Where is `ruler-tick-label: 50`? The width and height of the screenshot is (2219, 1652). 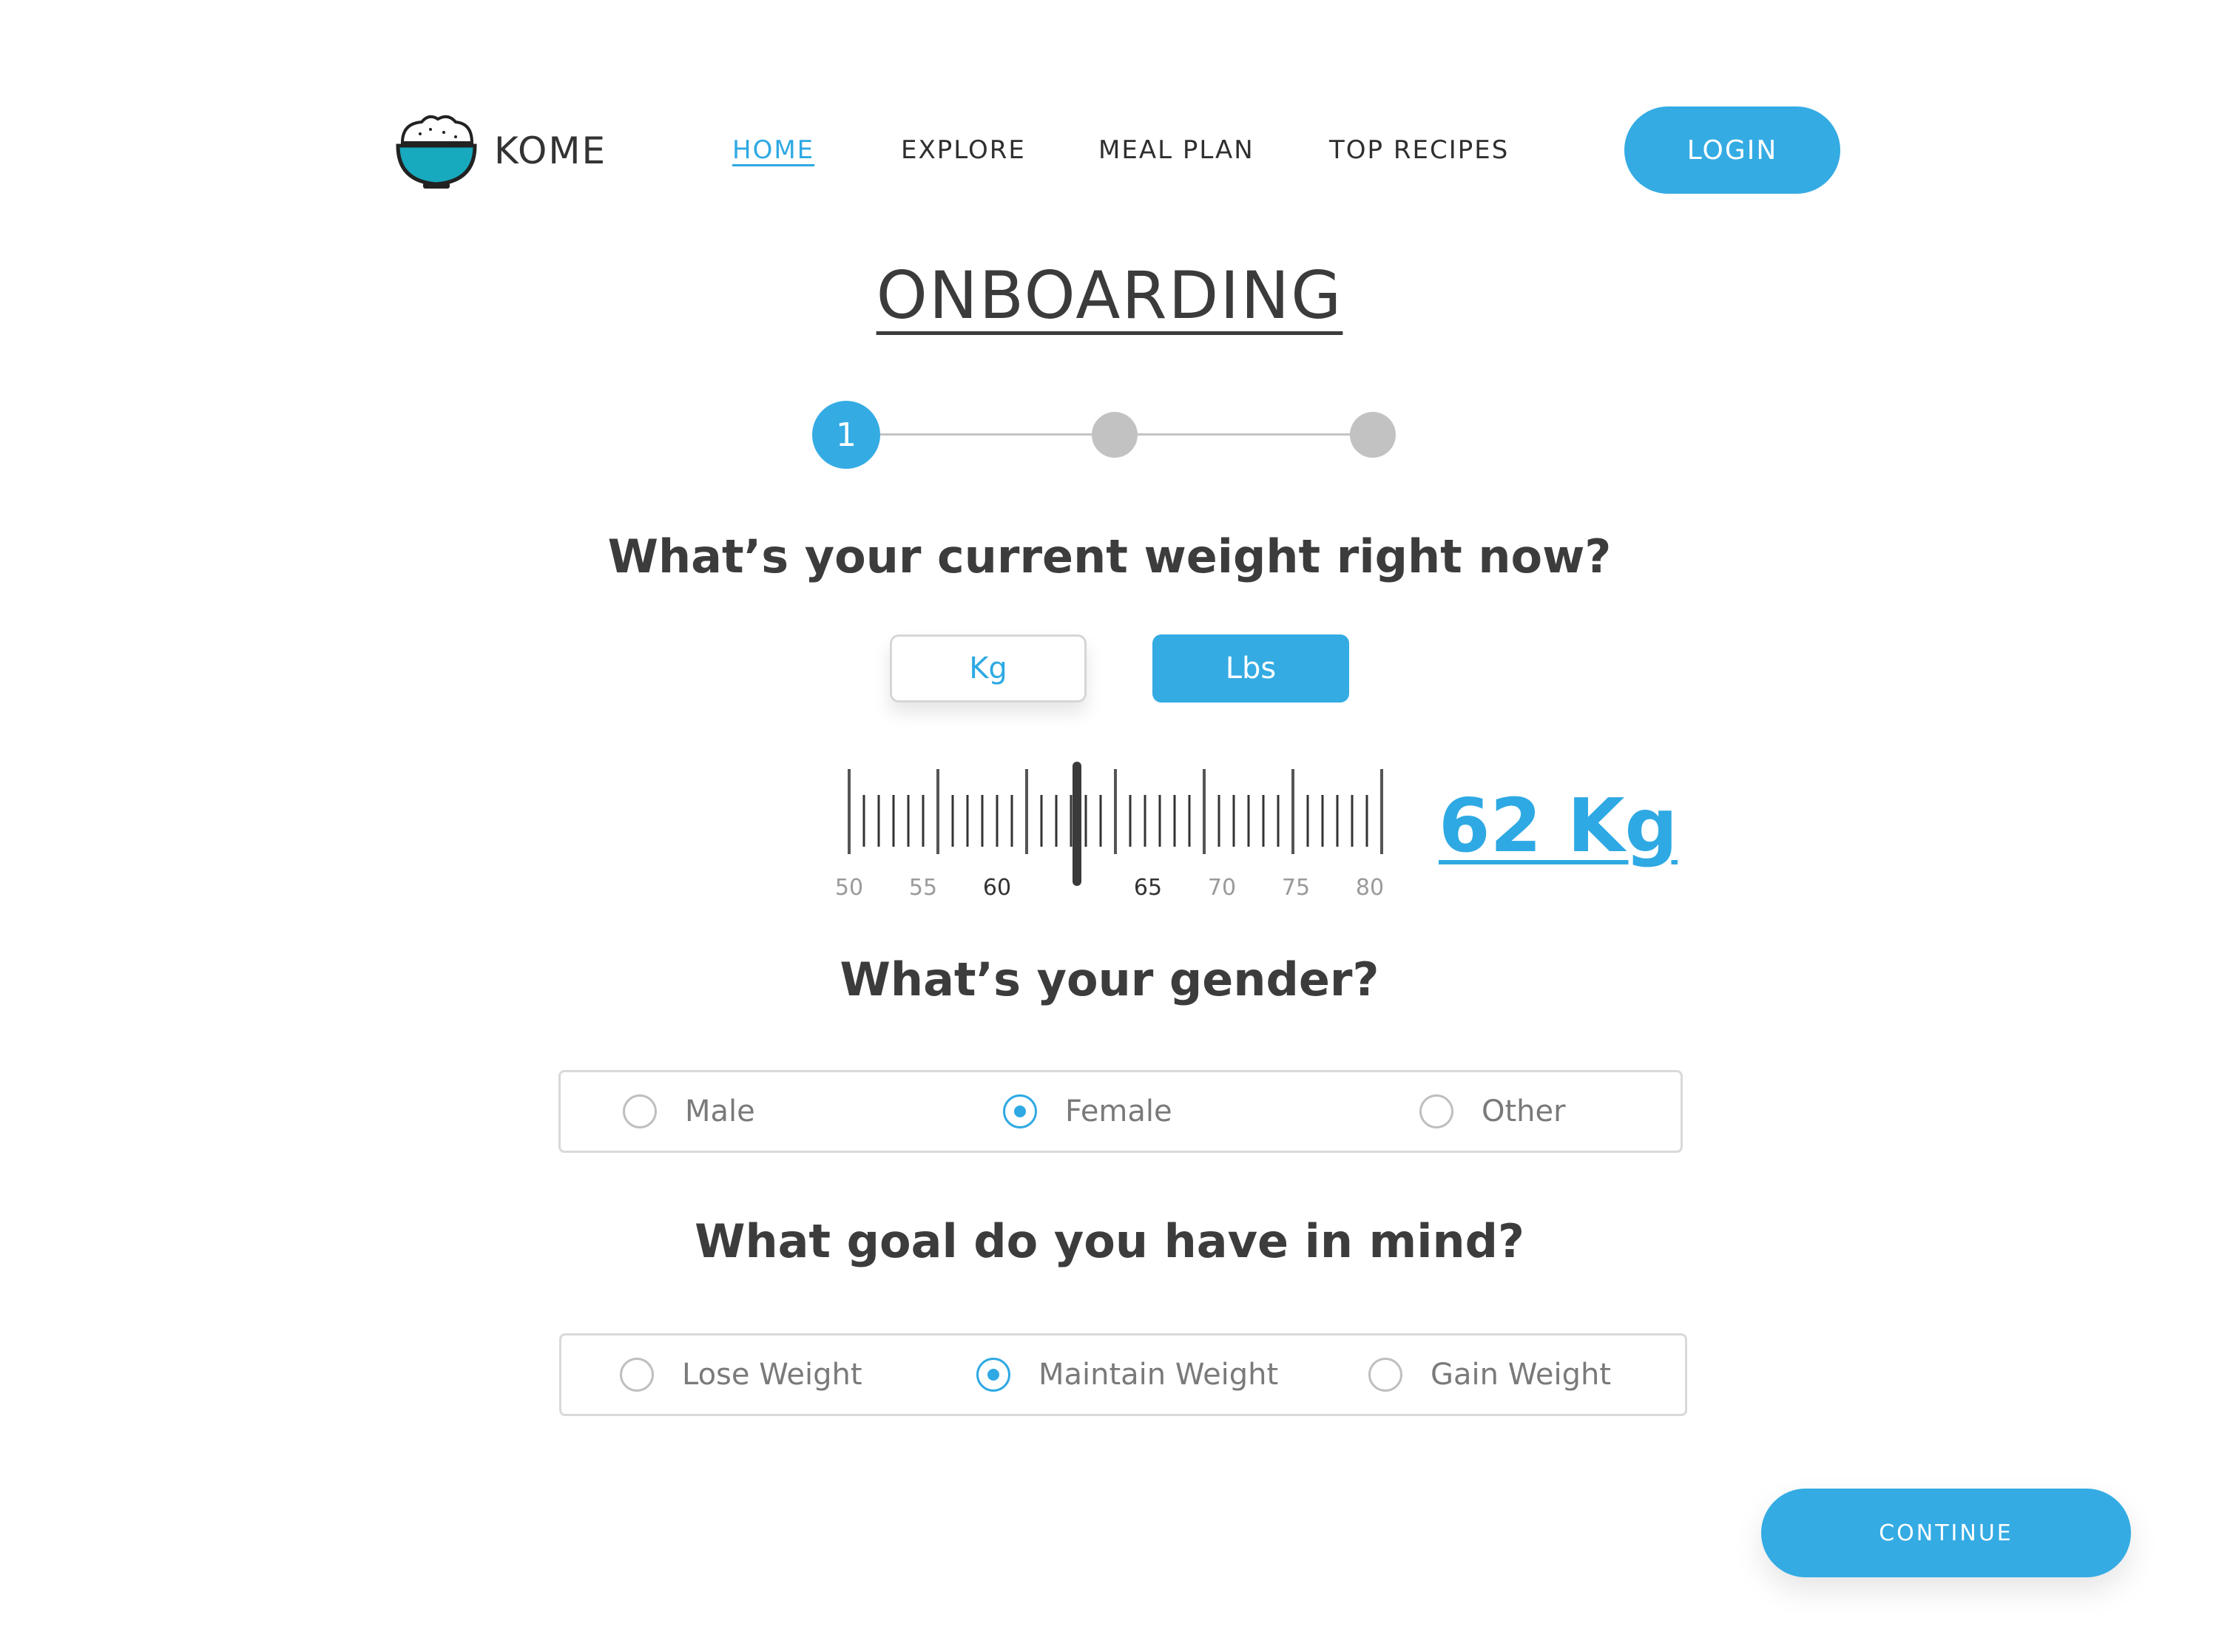 ruler-tick-label: 50 is located at coordinates (849, 888).